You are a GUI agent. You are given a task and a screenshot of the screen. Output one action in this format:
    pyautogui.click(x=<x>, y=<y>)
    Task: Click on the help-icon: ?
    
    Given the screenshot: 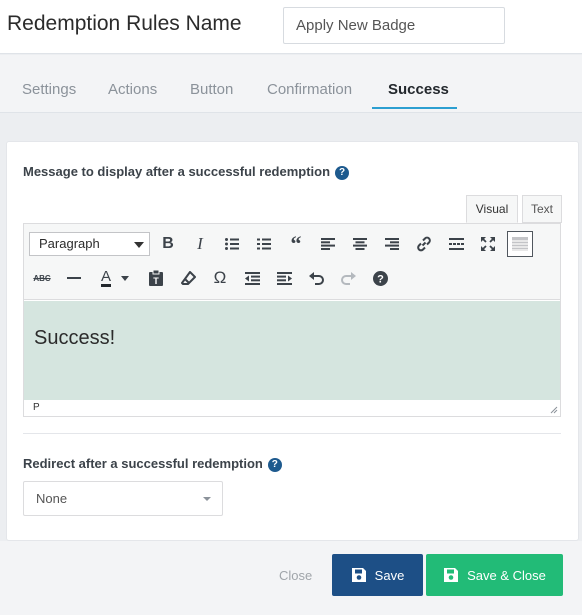 What is the action you would take?
    pyautogui.click(x=380, y=278)
    